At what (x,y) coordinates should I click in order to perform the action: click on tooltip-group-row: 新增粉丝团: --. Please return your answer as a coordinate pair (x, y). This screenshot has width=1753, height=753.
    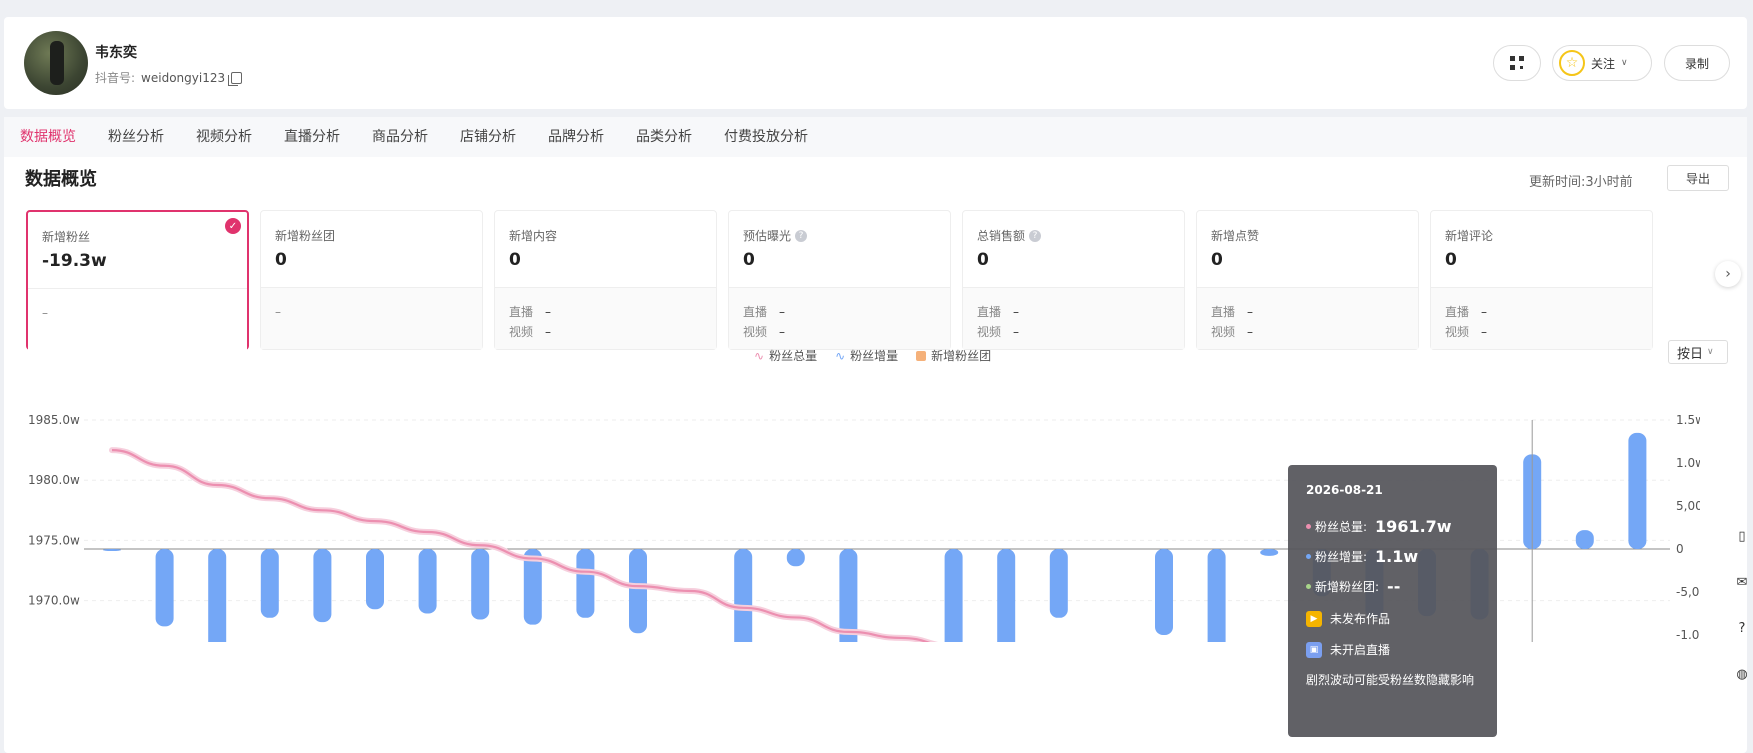
    Looking at the image, I should click on (1392, 586).